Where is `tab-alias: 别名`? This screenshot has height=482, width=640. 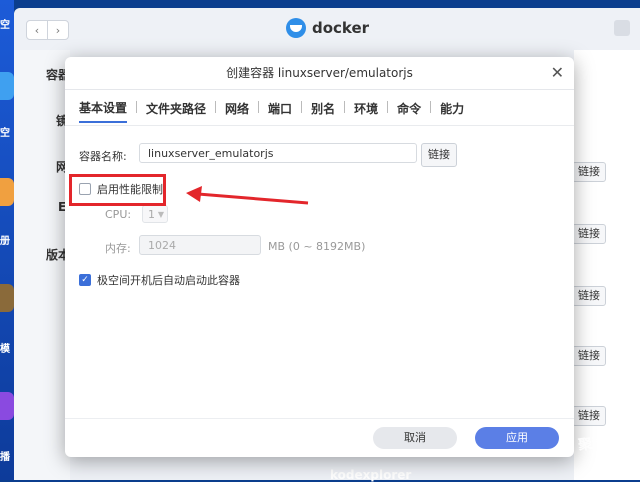 tab-alias: 别名 is located at coordinates (323, 111).